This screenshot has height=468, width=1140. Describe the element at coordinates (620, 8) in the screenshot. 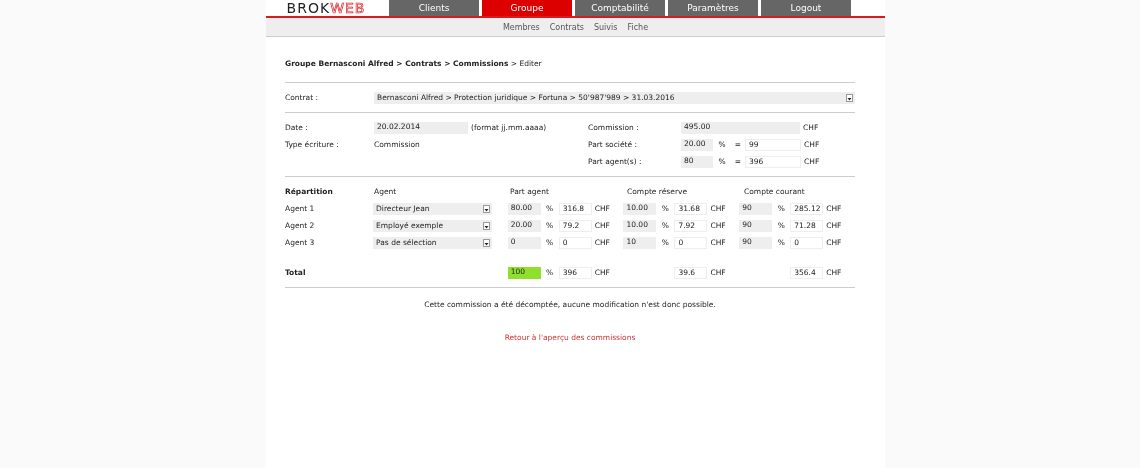

I see `nav-tab: Comptabilité` at that location.